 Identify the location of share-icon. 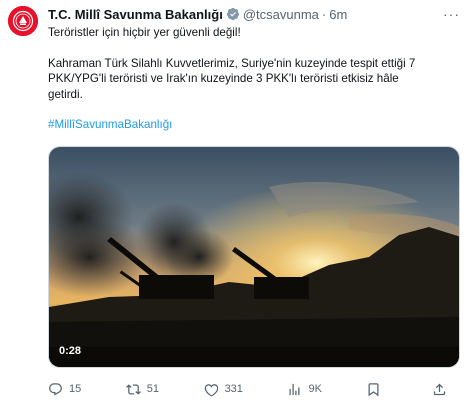
(439, 389).